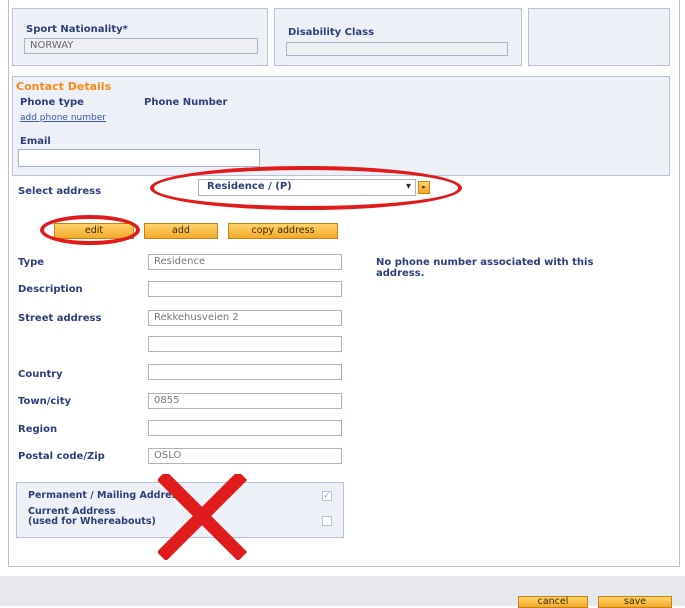  What do you see at coordinates (249, 186) in the screenshot?
I see `address-select-value: Residence / (P)` at bounding box center [249, 186].